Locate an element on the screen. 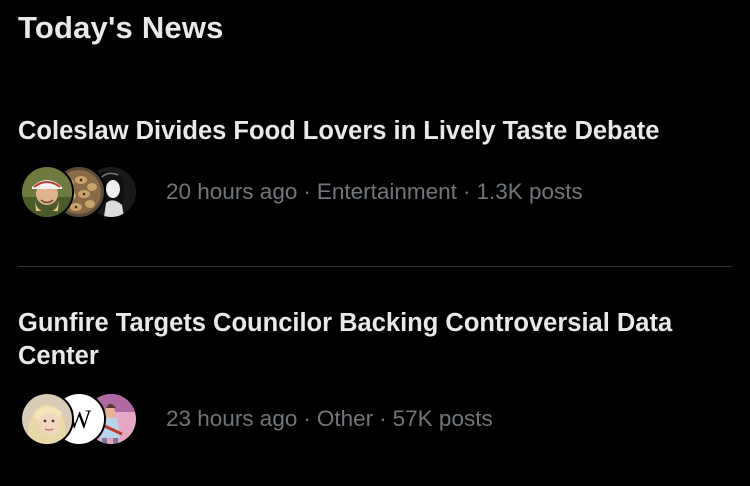 Image resolution: width=750 pixels, height=486 pixels. avatar-stack is located at coordinates (84, 192).